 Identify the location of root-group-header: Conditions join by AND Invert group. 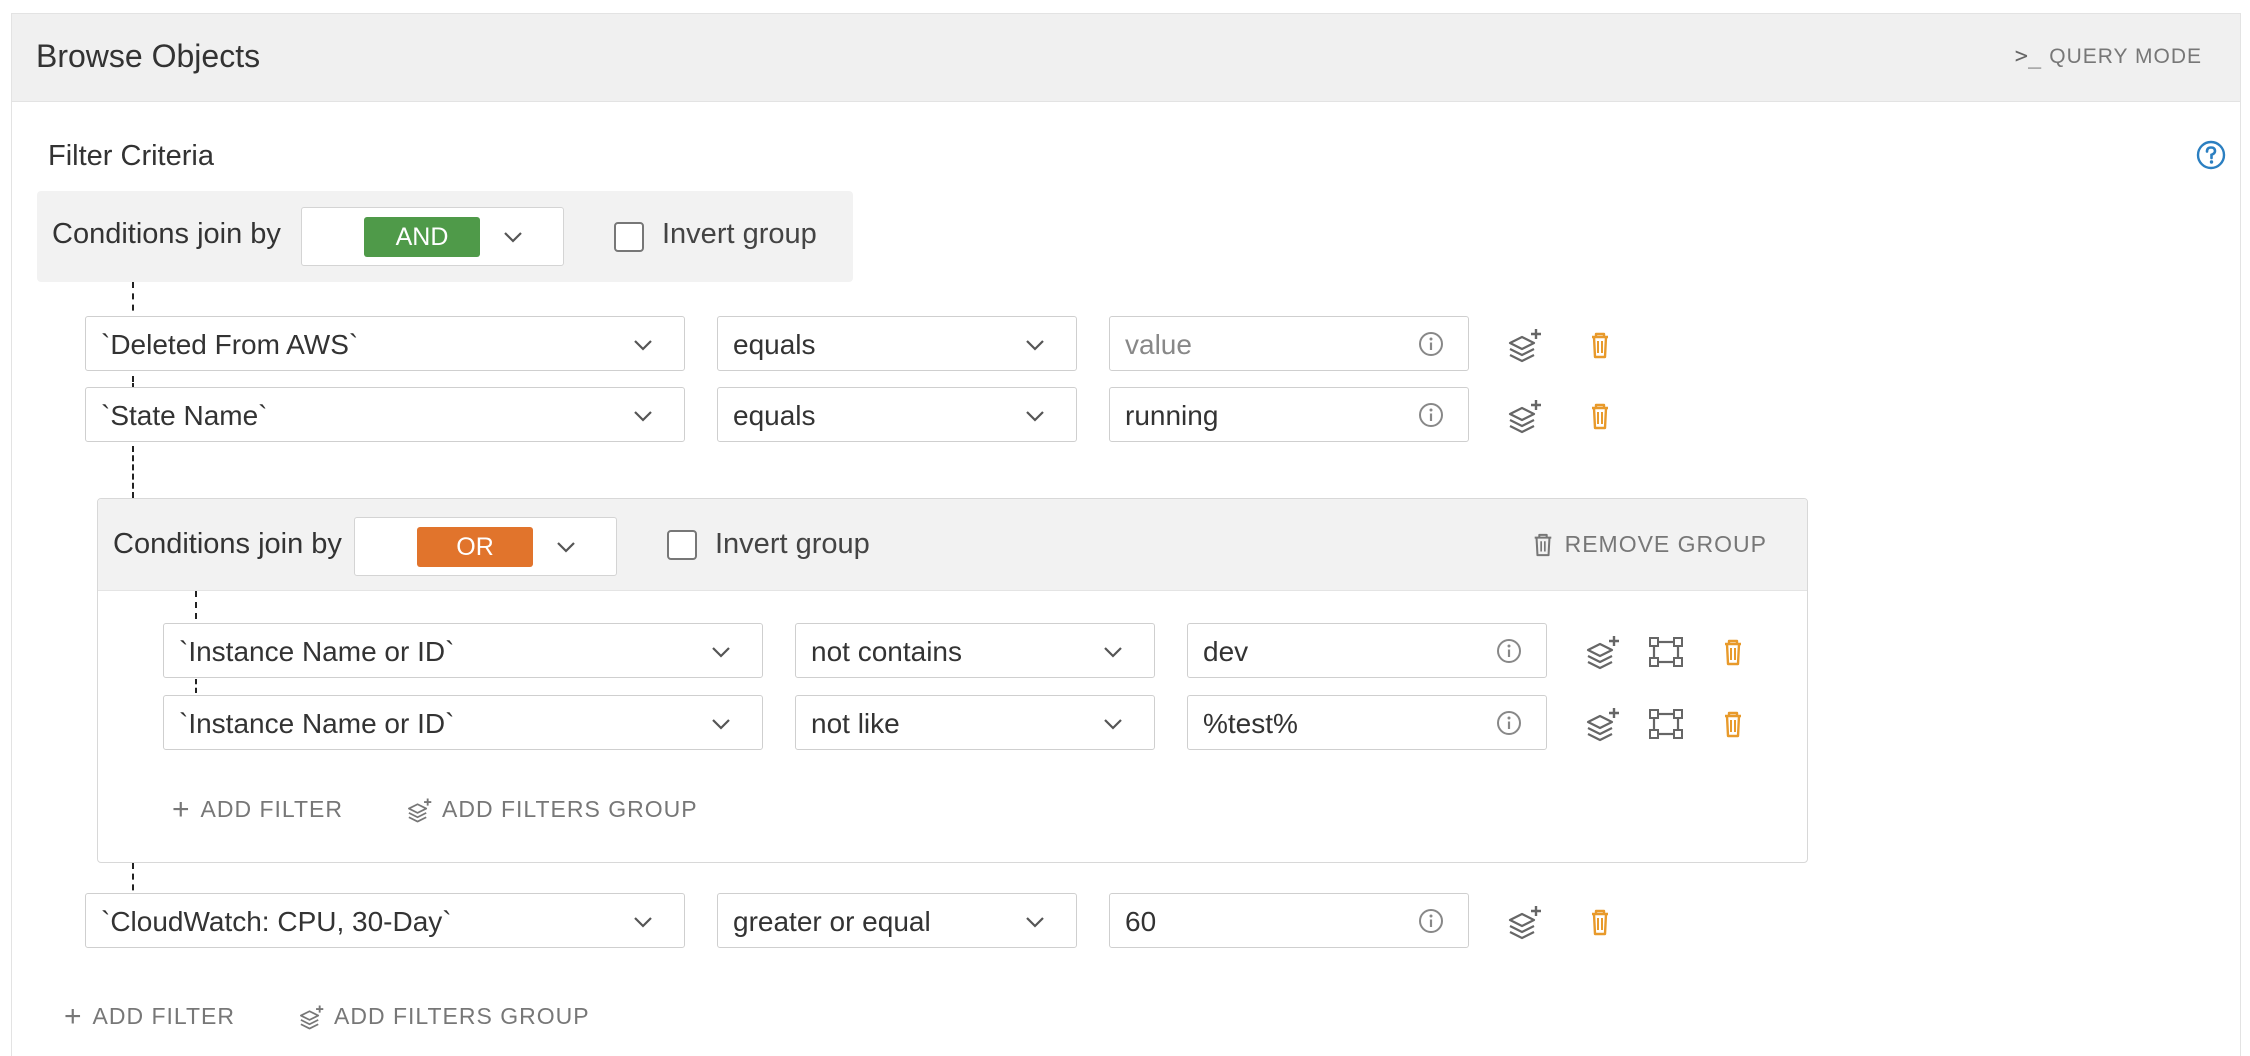
(445, 236).